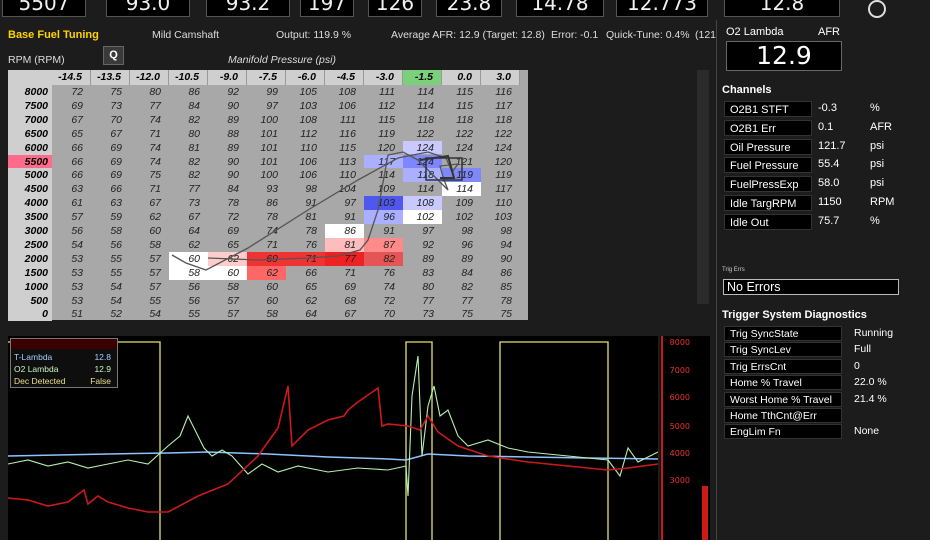 The width and height of the screenshot is (930, 540). Describe the element at coordinates (755, 32) in the screenshot. I see `o2-lambda-label: O2 Lambda` at that location.